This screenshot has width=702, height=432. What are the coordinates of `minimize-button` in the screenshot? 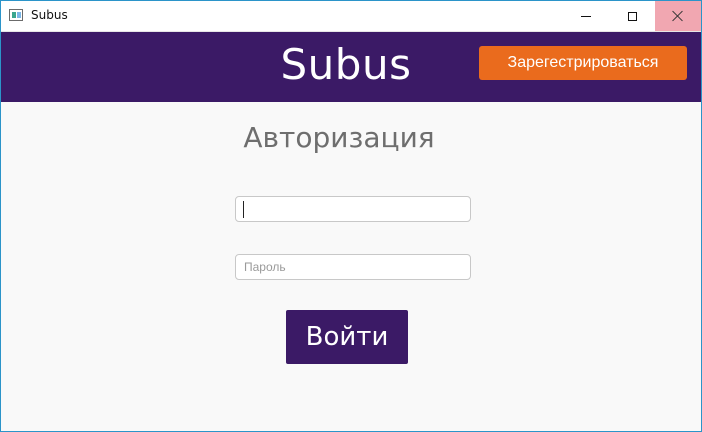 It's located at (586, 16).